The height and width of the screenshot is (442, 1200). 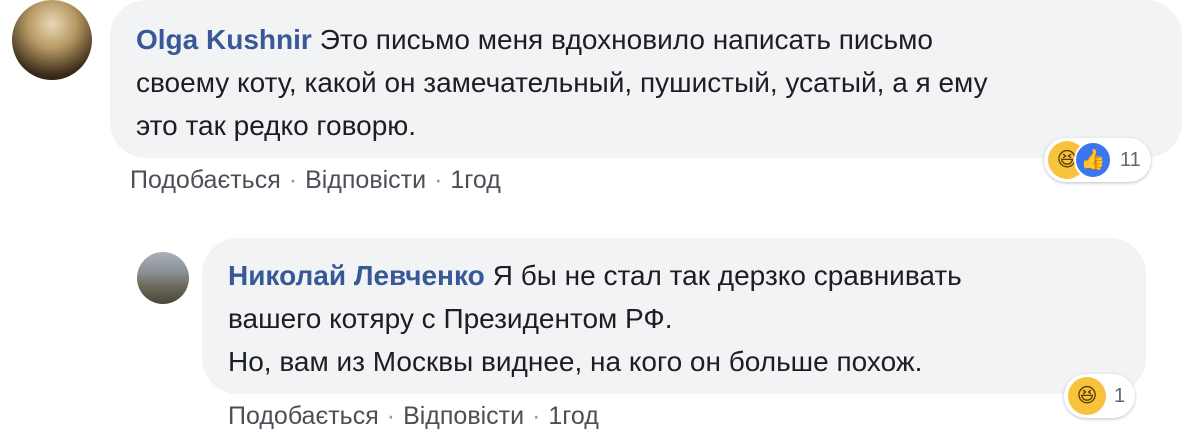 What do you see at coordinates (727, 275) in the screenshot?
I see `comment-line-text: Я бы не стал так дерзко сравнивать` at bounding box center [727, 275].